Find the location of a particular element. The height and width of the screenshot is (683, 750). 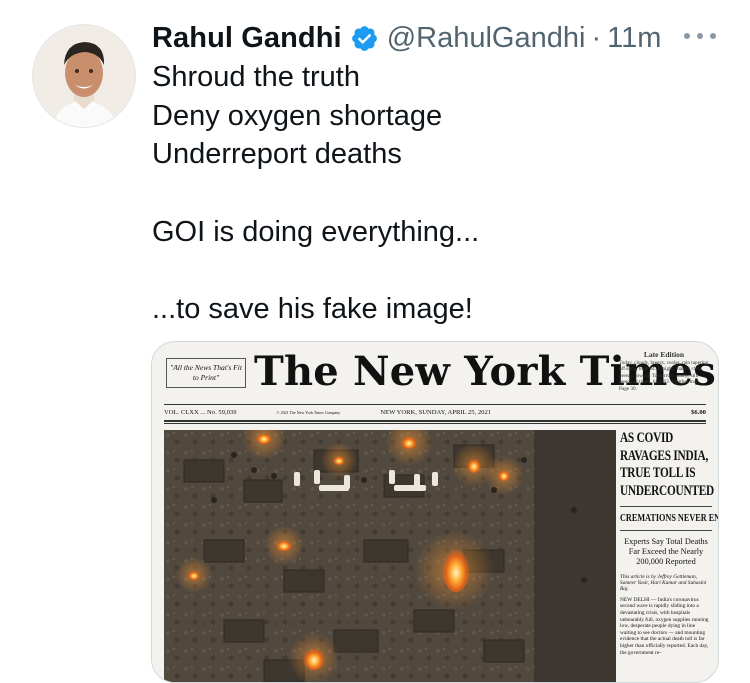

more-options-icon is located at coordinates (700, 36).